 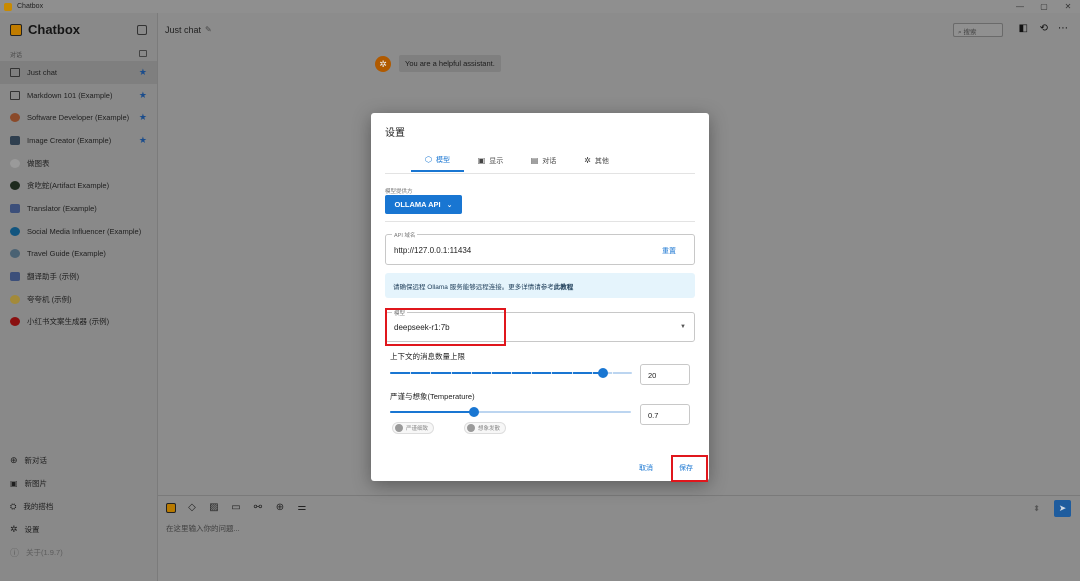 I want to click on sidebar-item-translate-assistant: 翻译助手 (示例), so click(x=78, y=276).